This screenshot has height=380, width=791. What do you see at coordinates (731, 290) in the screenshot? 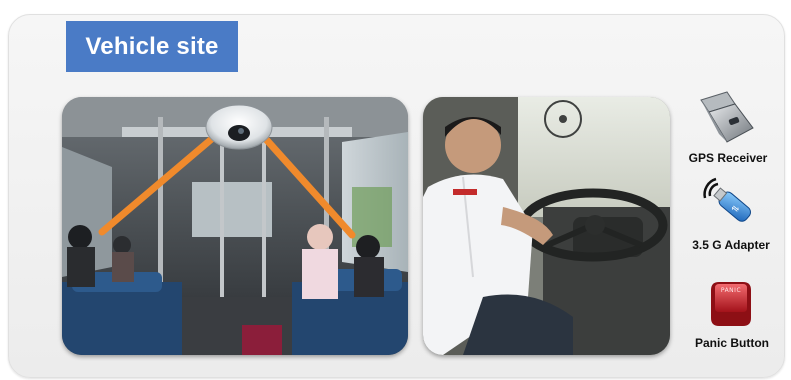
I see `panic-key-text: PANIC` at bounding box center [731, 290].